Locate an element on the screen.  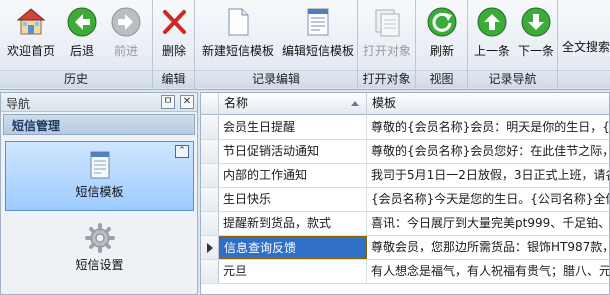
column-header-name: 名称 is located at coordinates (293, 103).